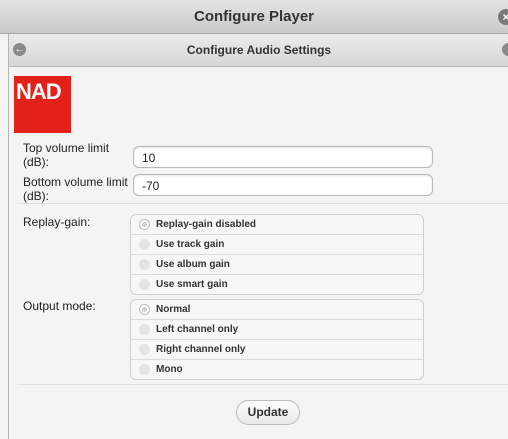 Image resolution: width=508 pixels, height=439 pixels. Describe the element at coordinates (277, 284) in the screenshot. I see `radio-option-use-smart-gain: Use smart gain` at that location.